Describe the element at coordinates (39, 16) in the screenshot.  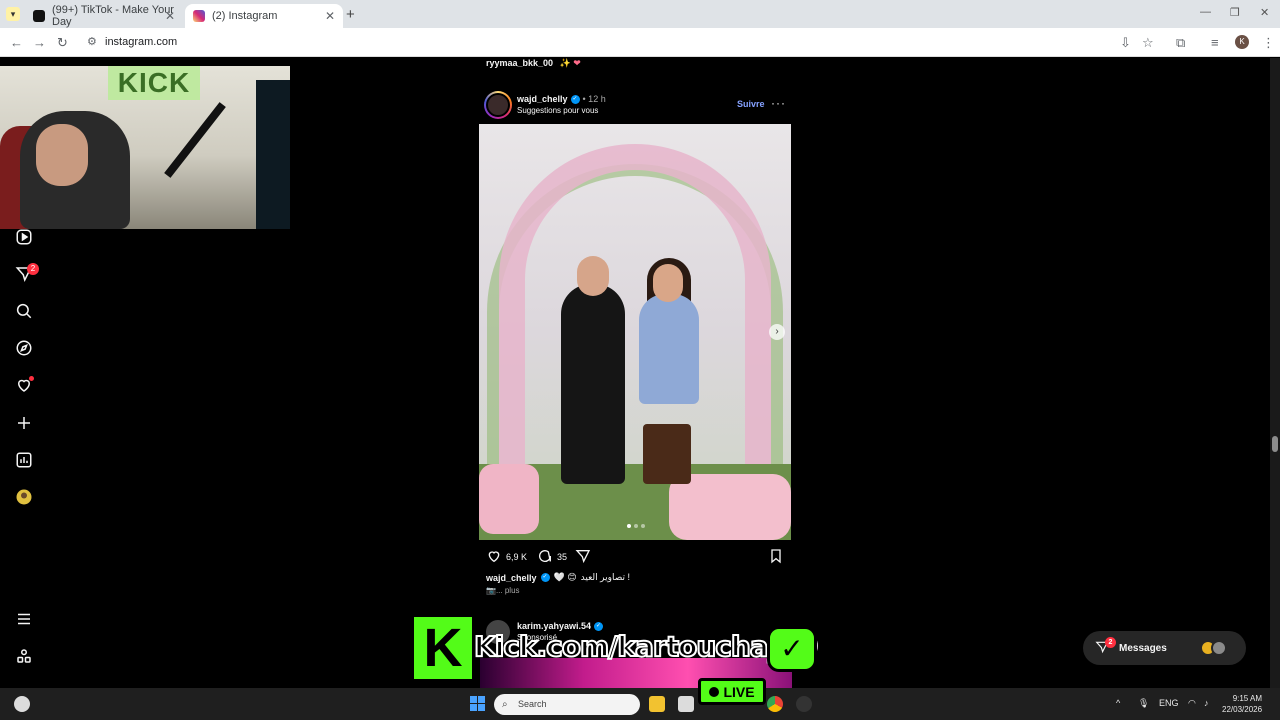
I see `tiktok-icon` at that location.